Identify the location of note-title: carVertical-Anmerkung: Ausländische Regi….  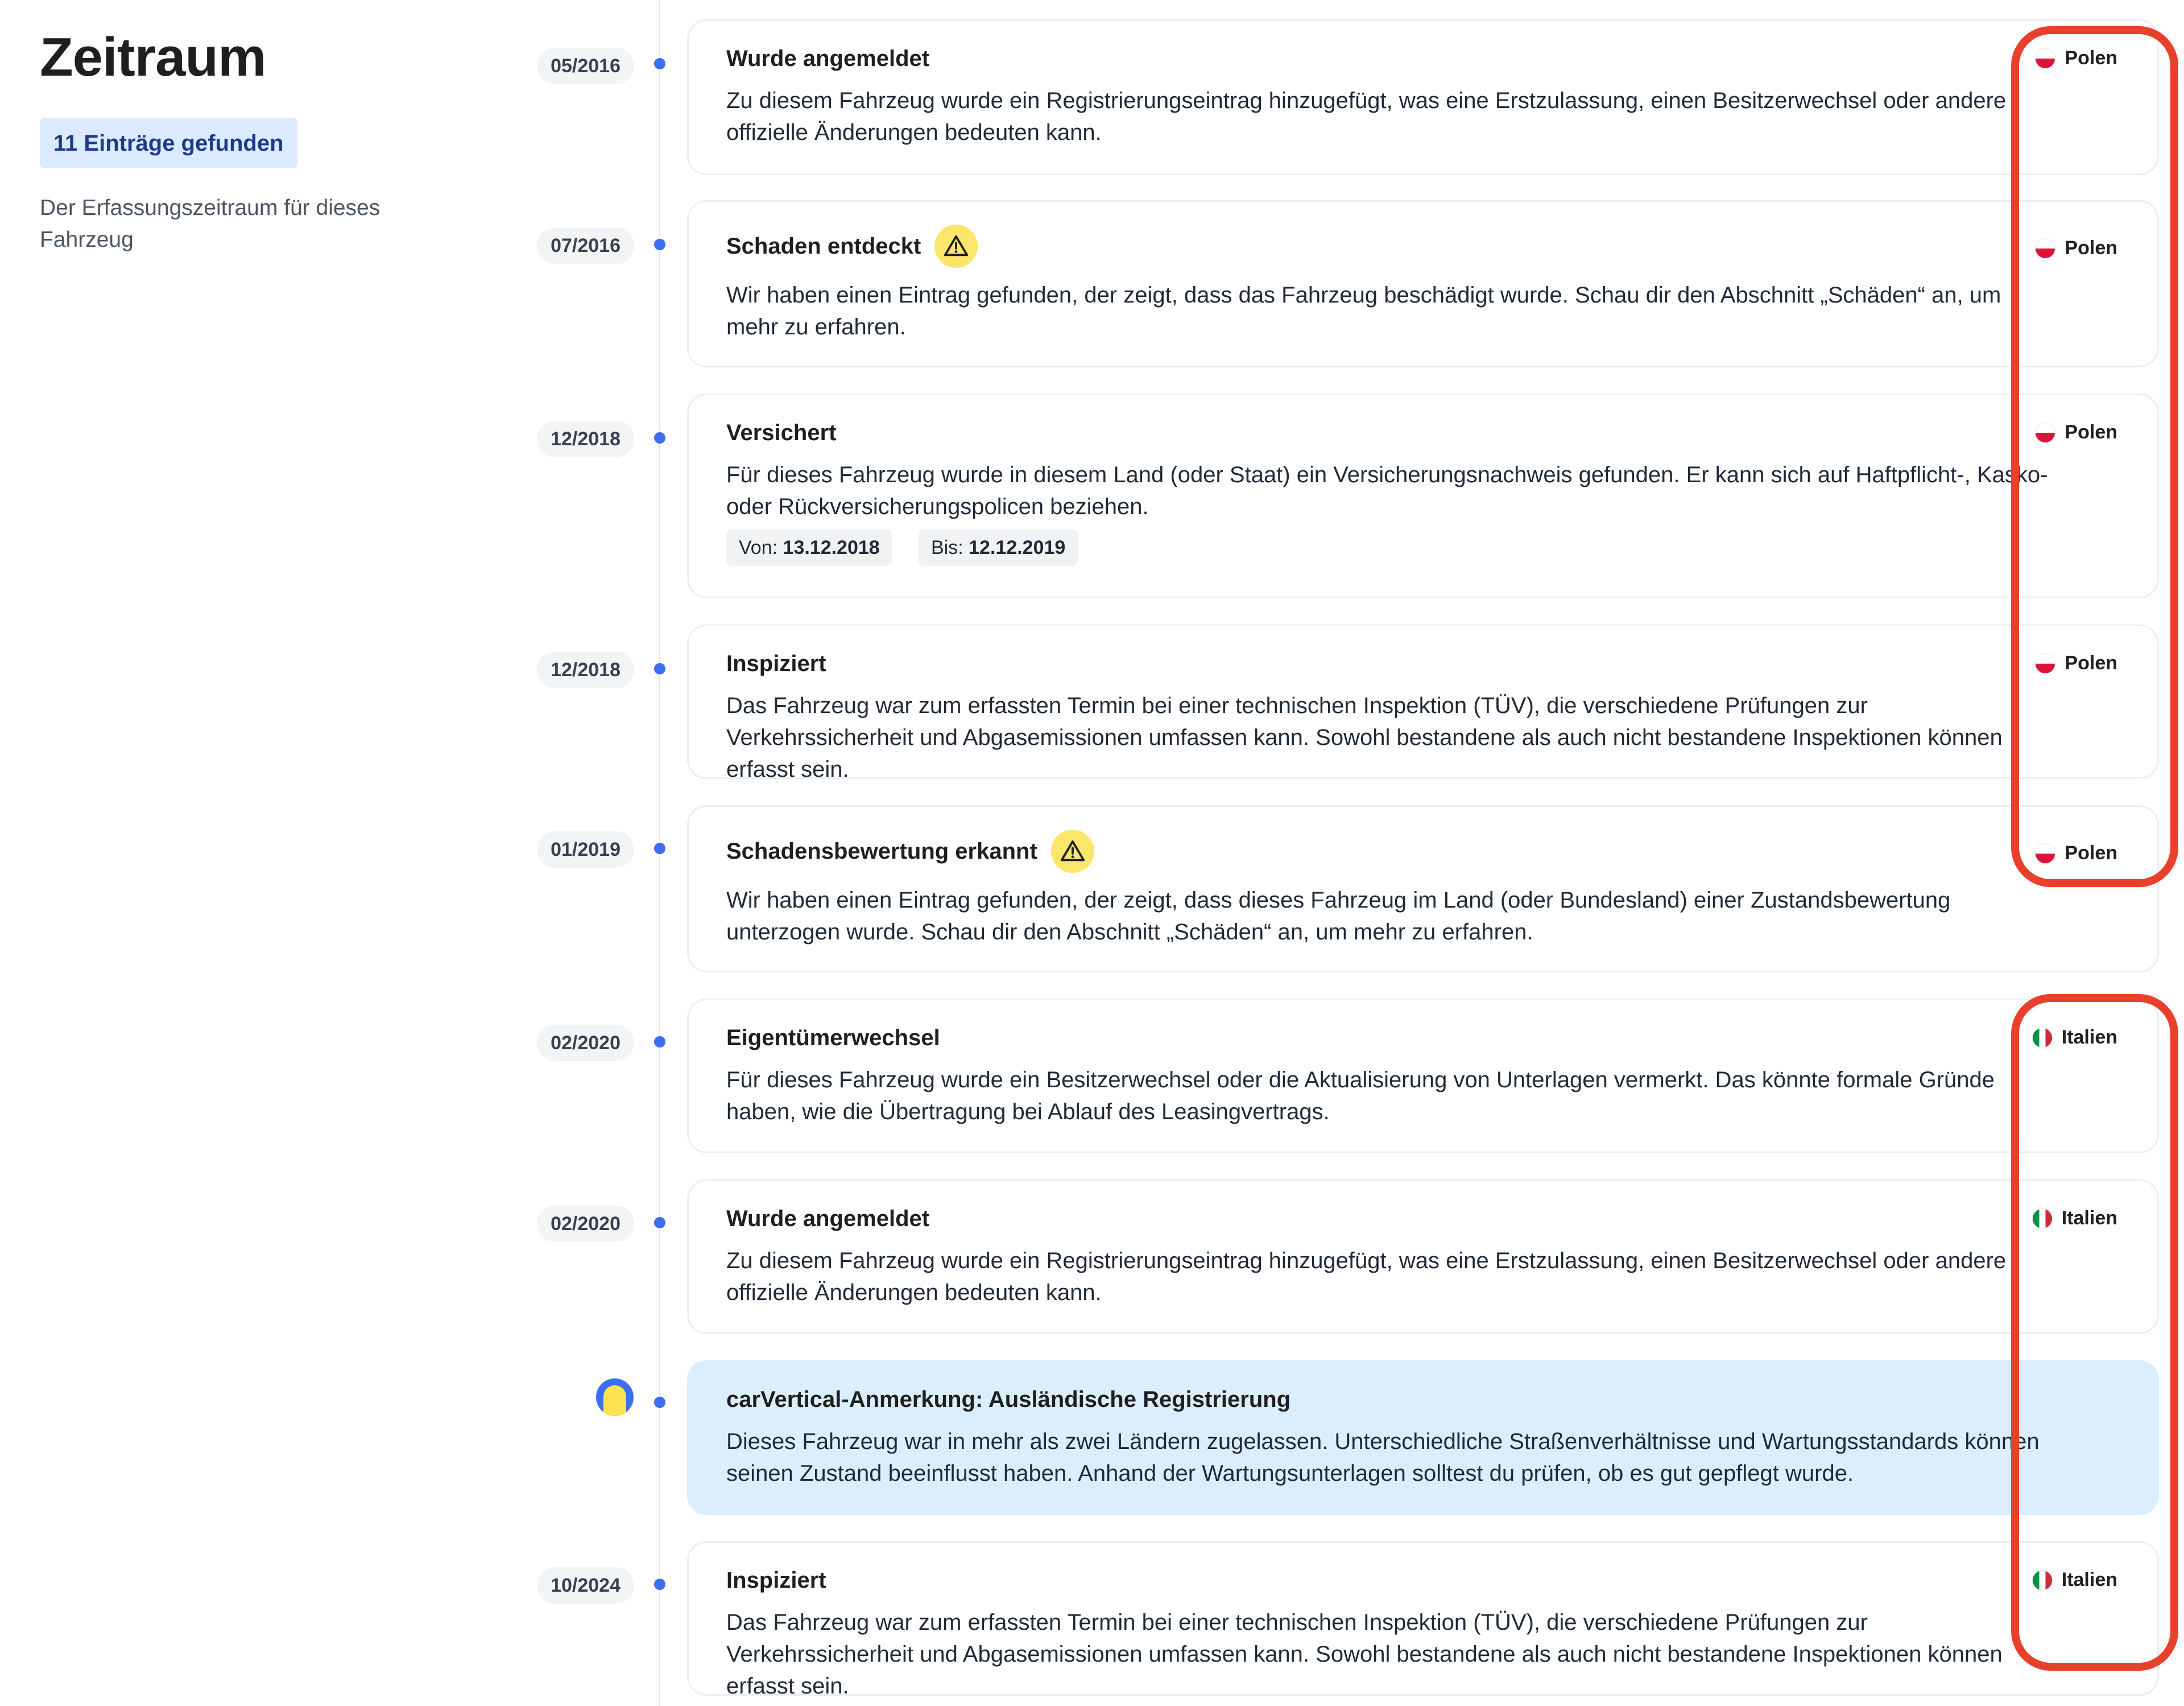
(1008, 1399).